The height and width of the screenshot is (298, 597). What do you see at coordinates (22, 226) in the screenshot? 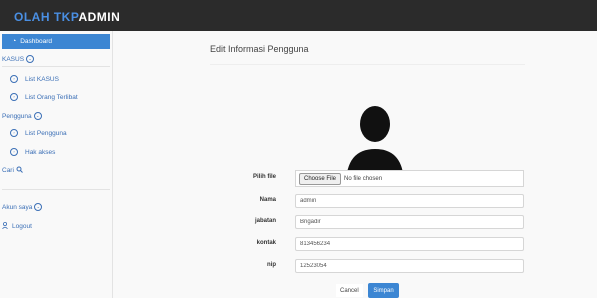
I see `sidebar-item-label: Logout` at bounding box center [22, 226].